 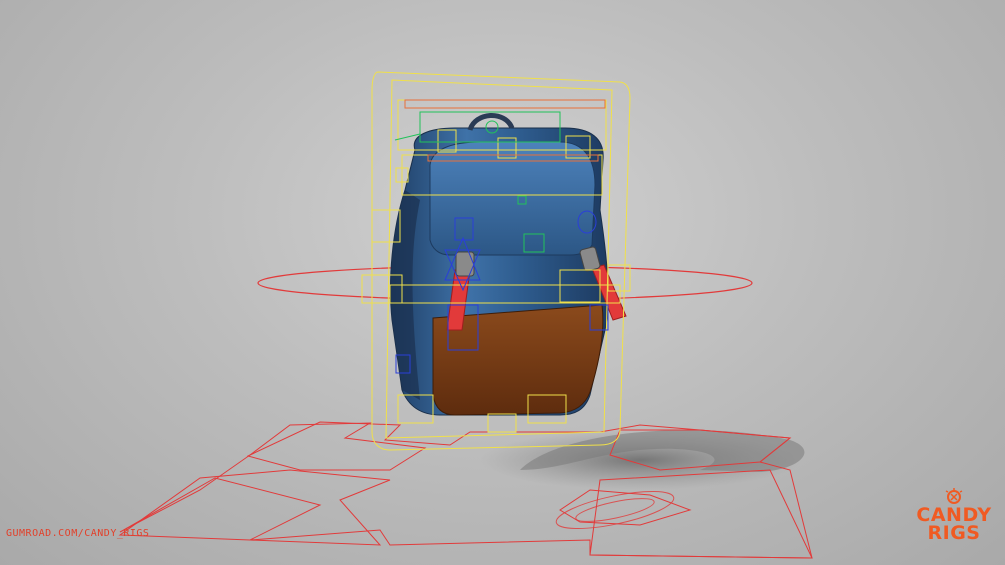 What do you see at coordinates (78, 533) in the screenshot?
I see `watermark-url: GUMROAD.COM/CANDY_RIGS` at bounding box center [78, 533].